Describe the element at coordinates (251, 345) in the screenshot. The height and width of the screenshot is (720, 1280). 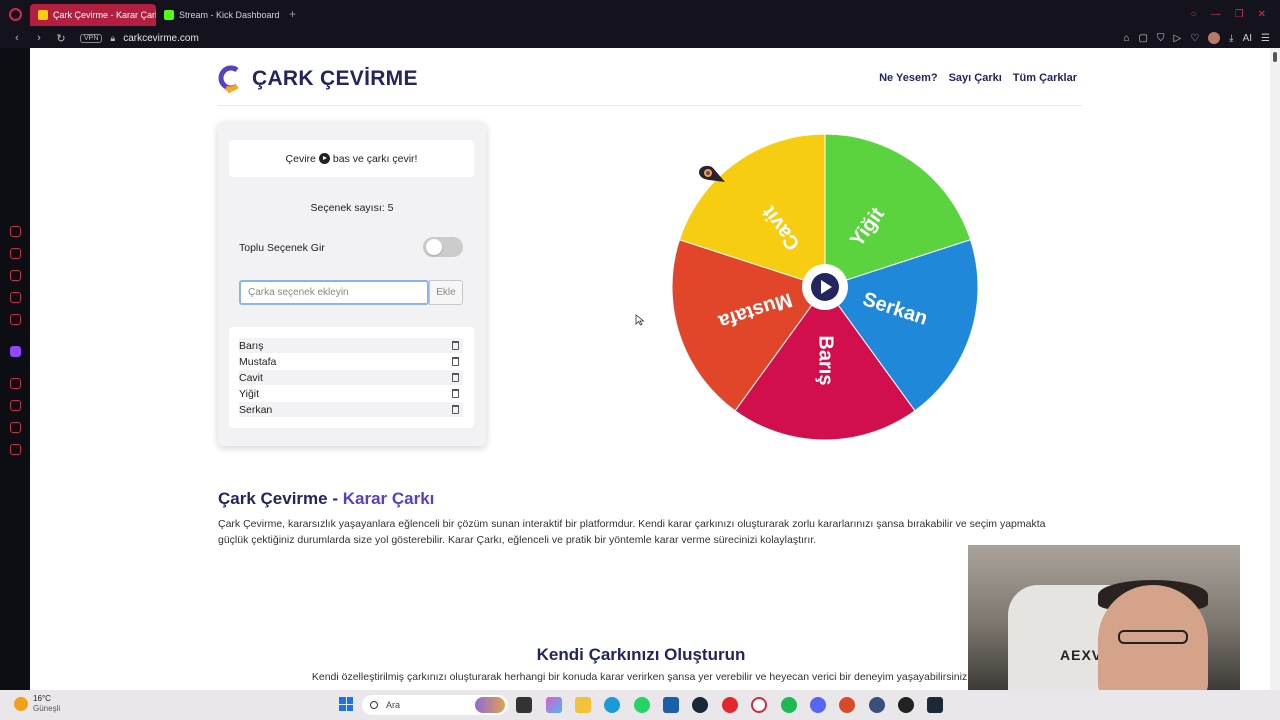
I see `option-label: Barış` at that location.